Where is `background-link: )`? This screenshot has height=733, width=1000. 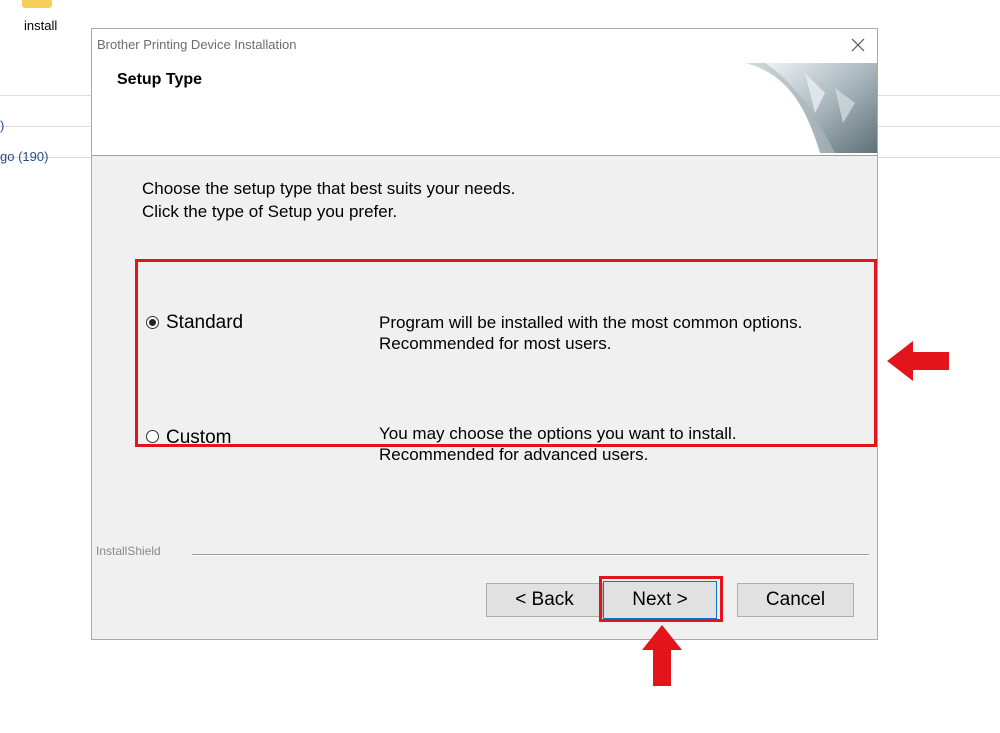 background-link: ) is located at coordinates (2, 125).